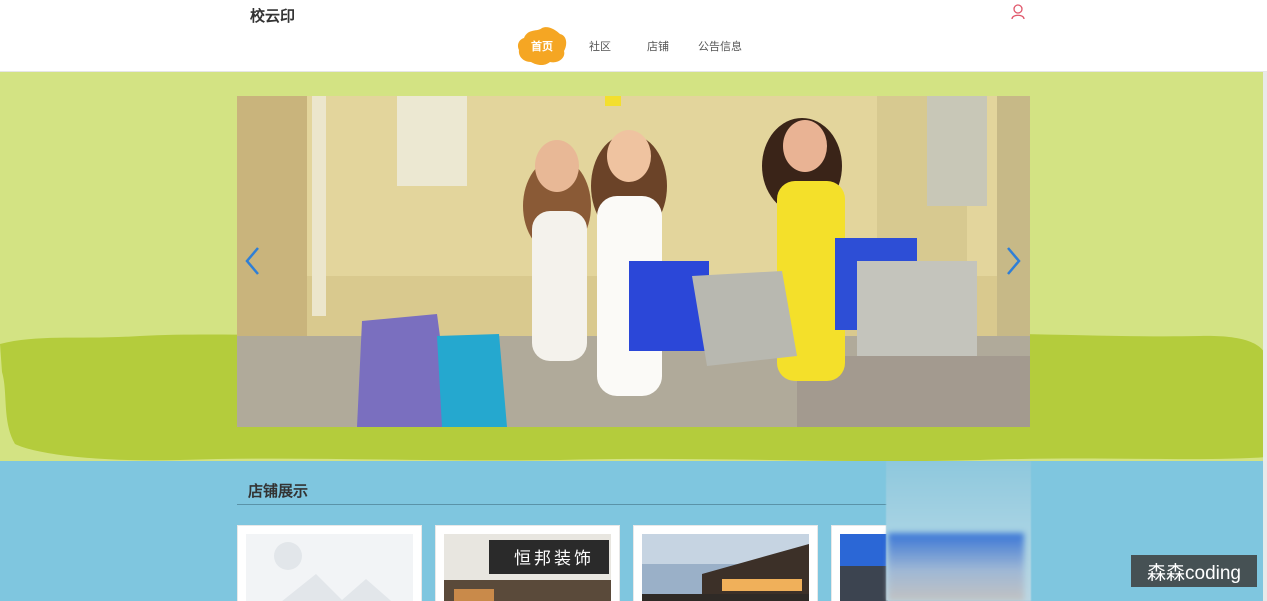 This screenshot has height=601, width=1267. What do you see at coordinates (278, 491) in the screenshot?
I see `section-title: 店铺展示` at bounding box center [278, 491].